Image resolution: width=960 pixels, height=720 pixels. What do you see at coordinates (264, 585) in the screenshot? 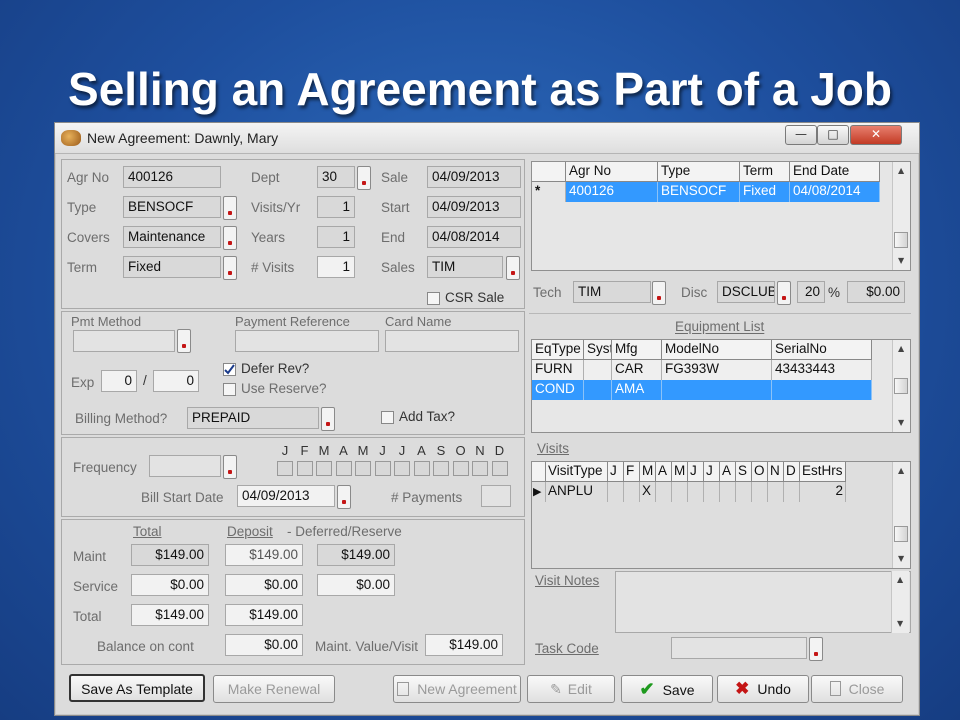
I see `service-deposit-field: $0.00` at bounding box center [264, 585].